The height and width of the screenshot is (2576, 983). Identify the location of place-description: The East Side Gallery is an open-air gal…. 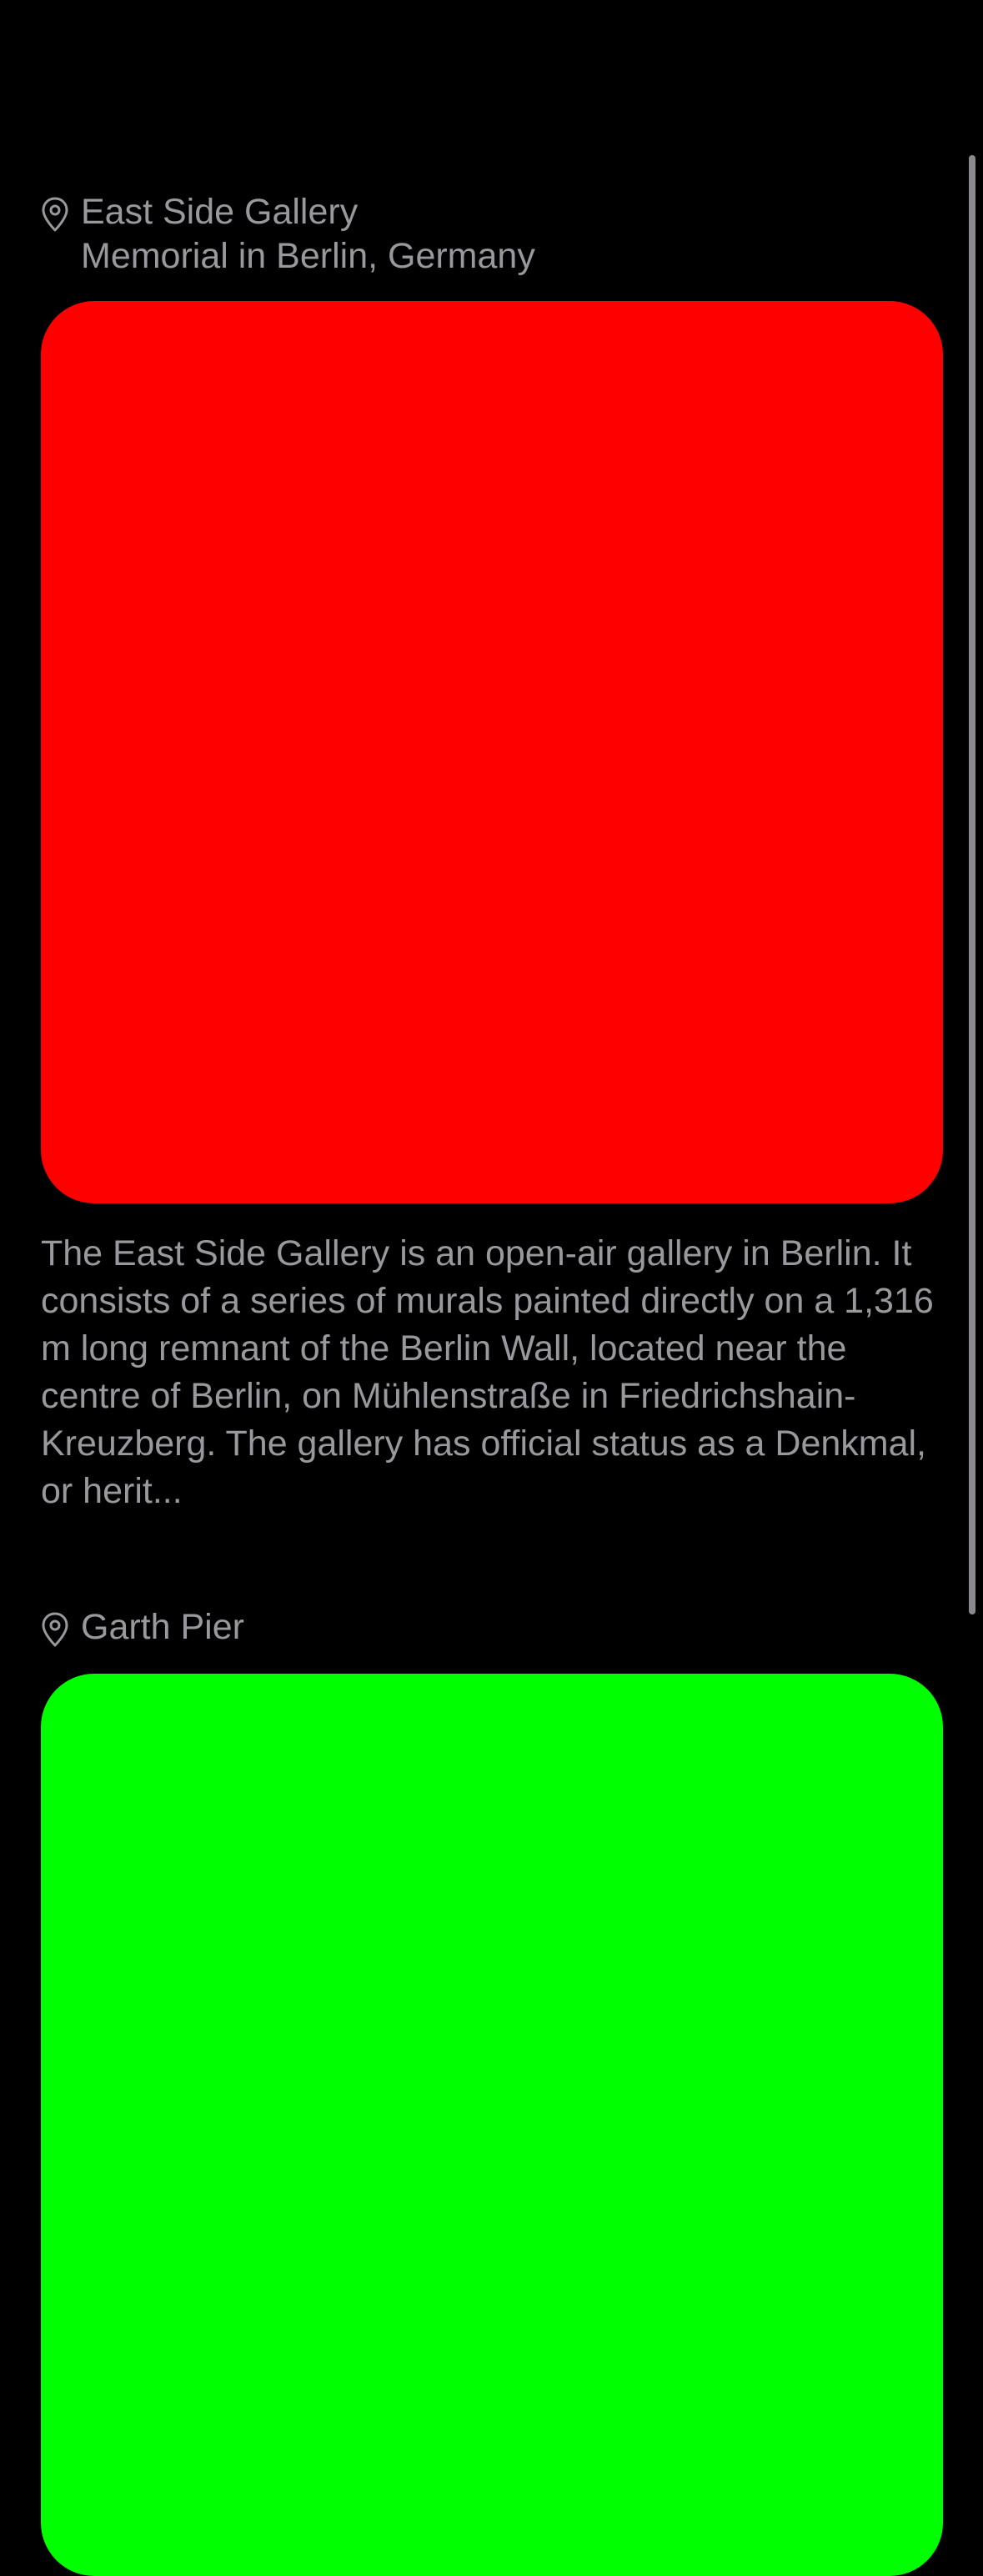
(487, 1372).